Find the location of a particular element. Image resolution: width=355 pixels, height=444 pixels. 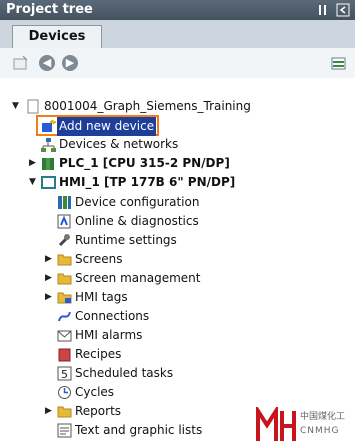

watermark-en: CNMHG is located at coordinates (320, 431).